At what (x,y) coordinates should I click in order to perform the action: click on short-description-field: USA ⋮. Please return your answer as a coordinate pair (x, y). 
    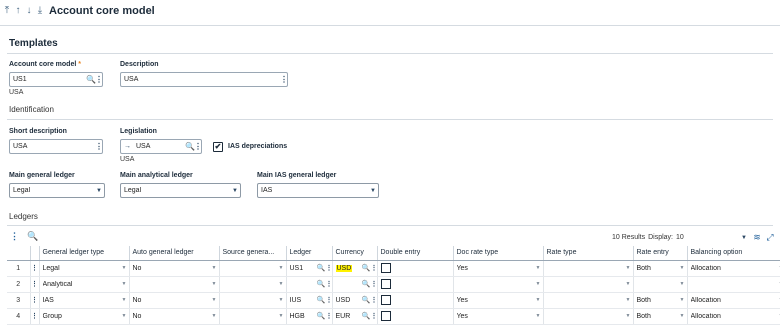
    Looking at the image, I should click on (56, 146).